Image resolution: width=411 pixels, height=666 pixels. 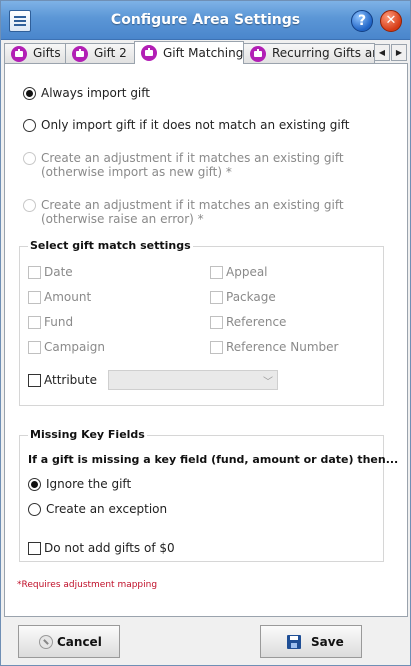 What do you see at coordinates (95, 93) in the screenshot?
I see `option-label: Always import gift` at bounding box center [95, 93].